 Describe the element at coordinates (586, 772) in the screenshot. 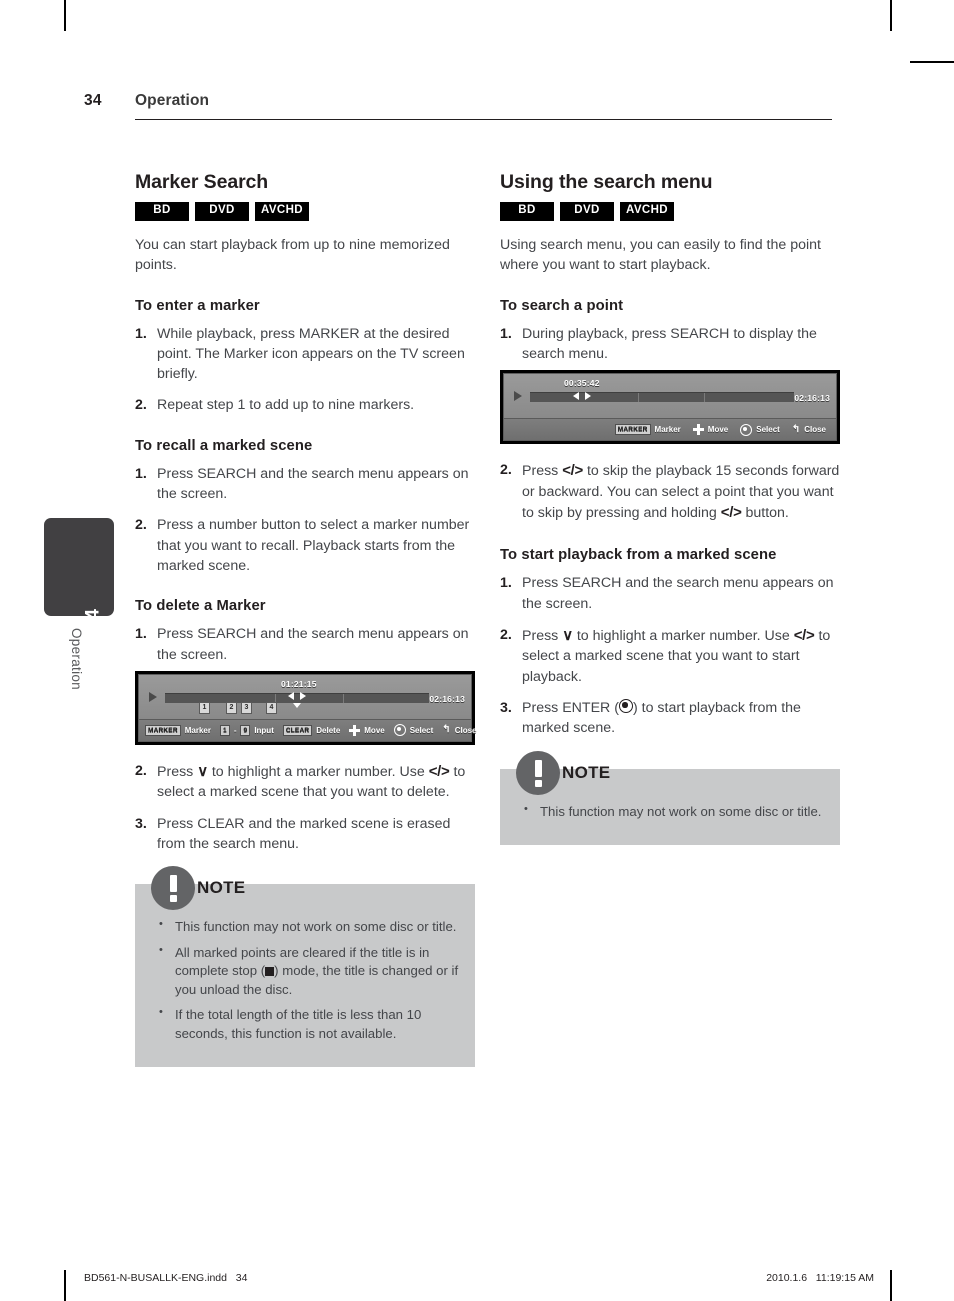

I see `note-title: NOTE` at that location.